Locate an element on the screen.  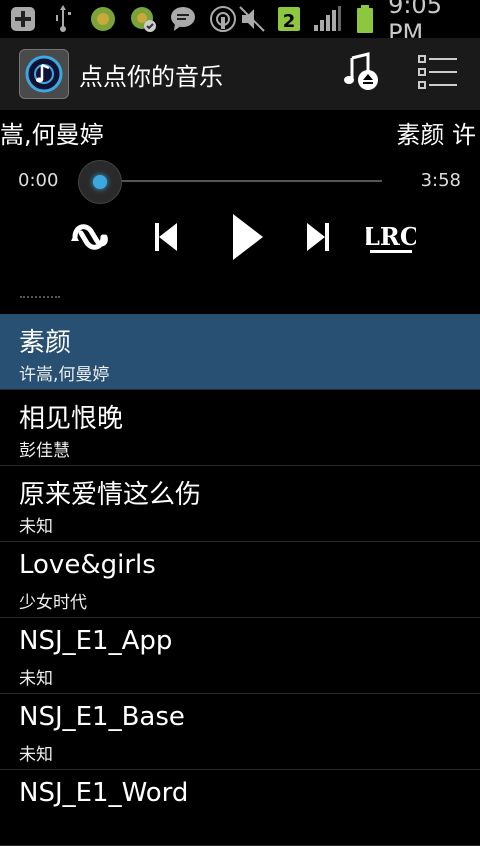
total-time: 3:58 is located at coordinates (440, 180).